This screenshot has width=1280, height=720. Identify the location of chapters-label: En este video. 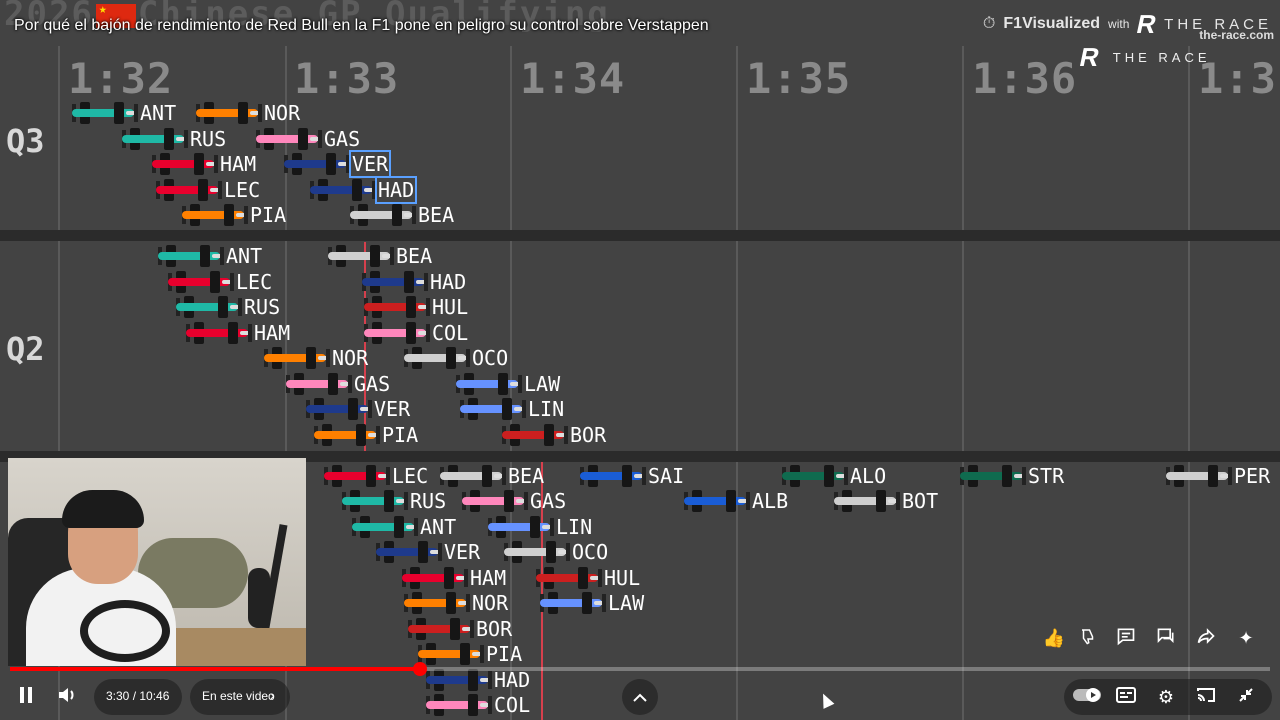
(238, 696).